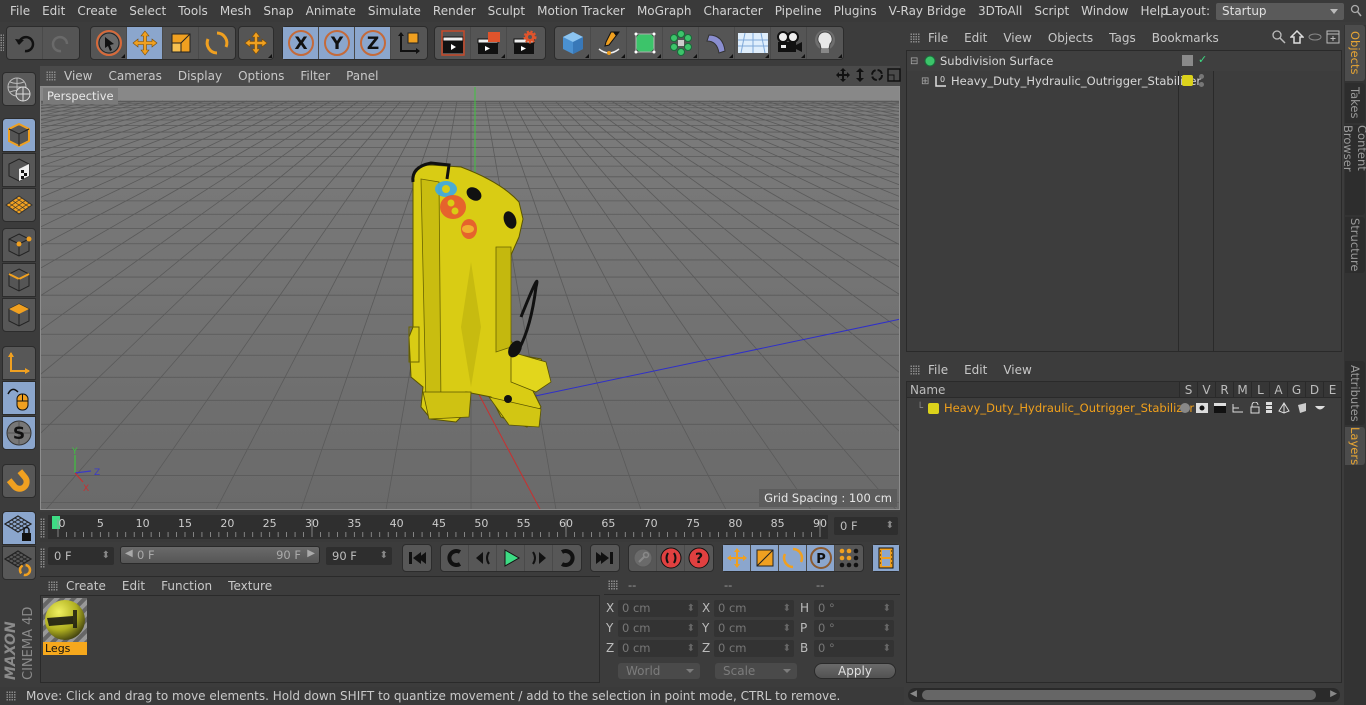 The image size is (1366, 705). I want to click on object-manager-grip, so click(915, 38).